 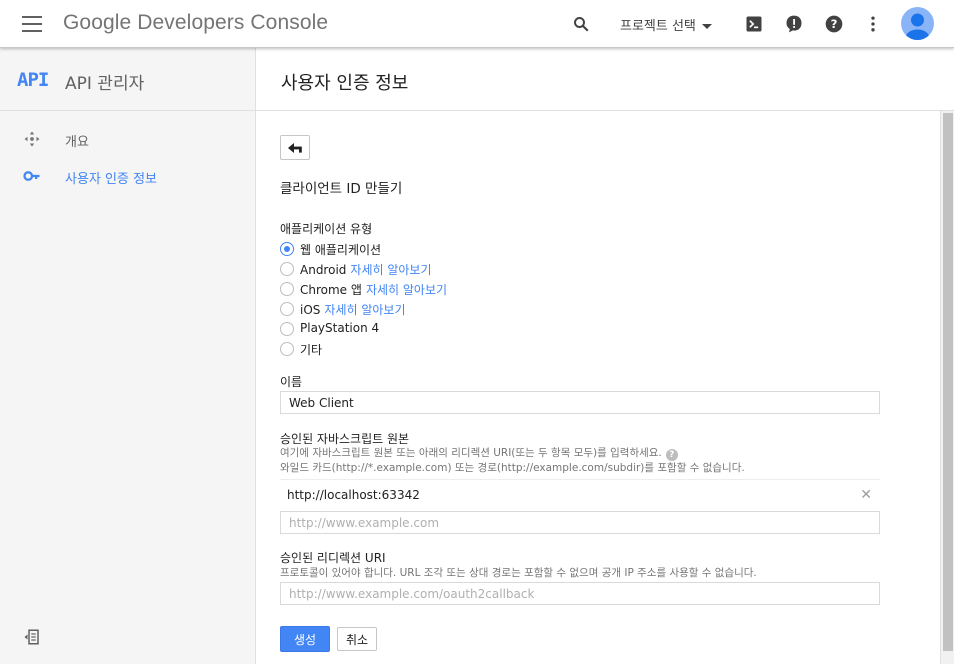 I want to click on origin-entry-row: http://localhost:63342 ✕, so click(x=580, y=494).